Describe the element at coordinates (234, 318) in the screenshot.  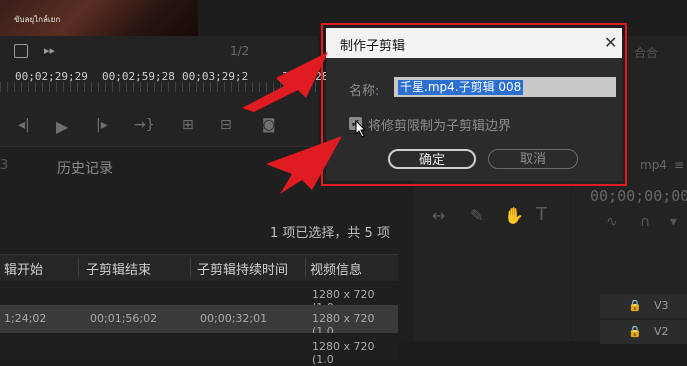
I see `cell: 00;00;32;01` at that location.